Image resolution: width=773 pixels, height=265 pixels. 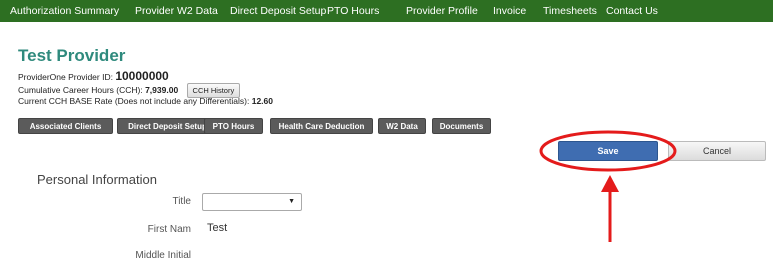 What do you see at coordinates (217, 228) in the screenshot?
I see `first-name-value: Test` at bounding box center [217, 228].